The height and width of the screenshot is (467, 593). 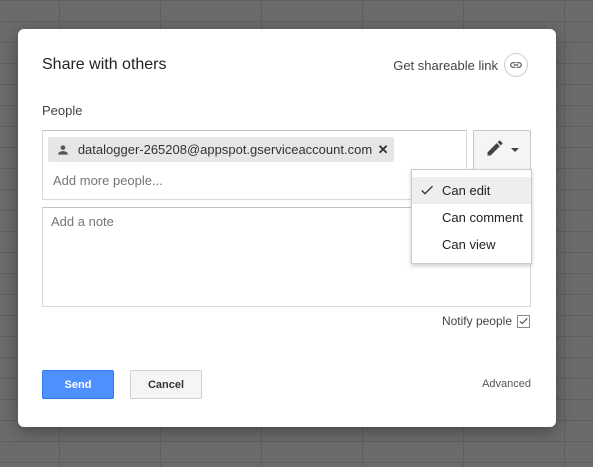 What do you see at coordinates (61, 150) in the screenshot?
I see `person-icon` at bounding box center [61, 150].